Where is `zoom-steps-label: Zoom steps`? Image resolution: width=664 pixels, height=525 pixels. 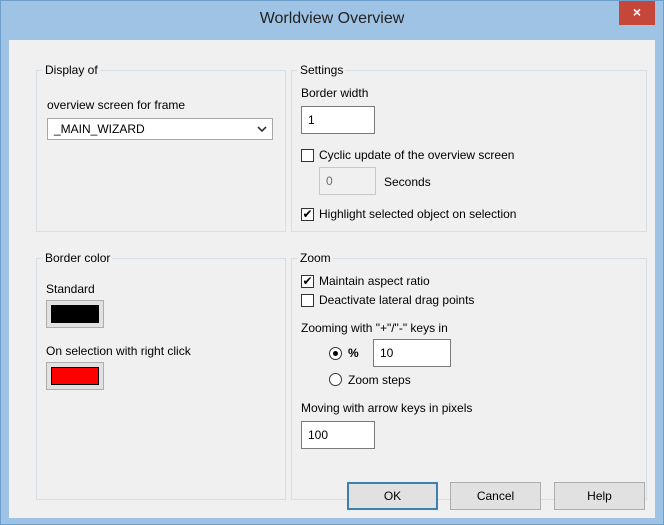 zoom-steps-label: Zoom steps is located at coordinates (379, 380).